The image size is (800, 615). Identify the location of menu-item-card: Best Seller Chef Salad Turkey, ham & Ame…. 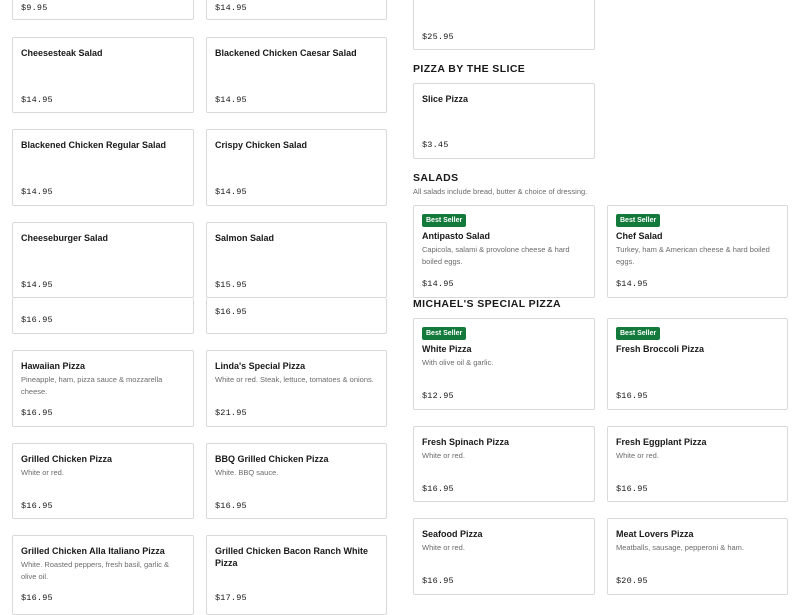
(697, 251).